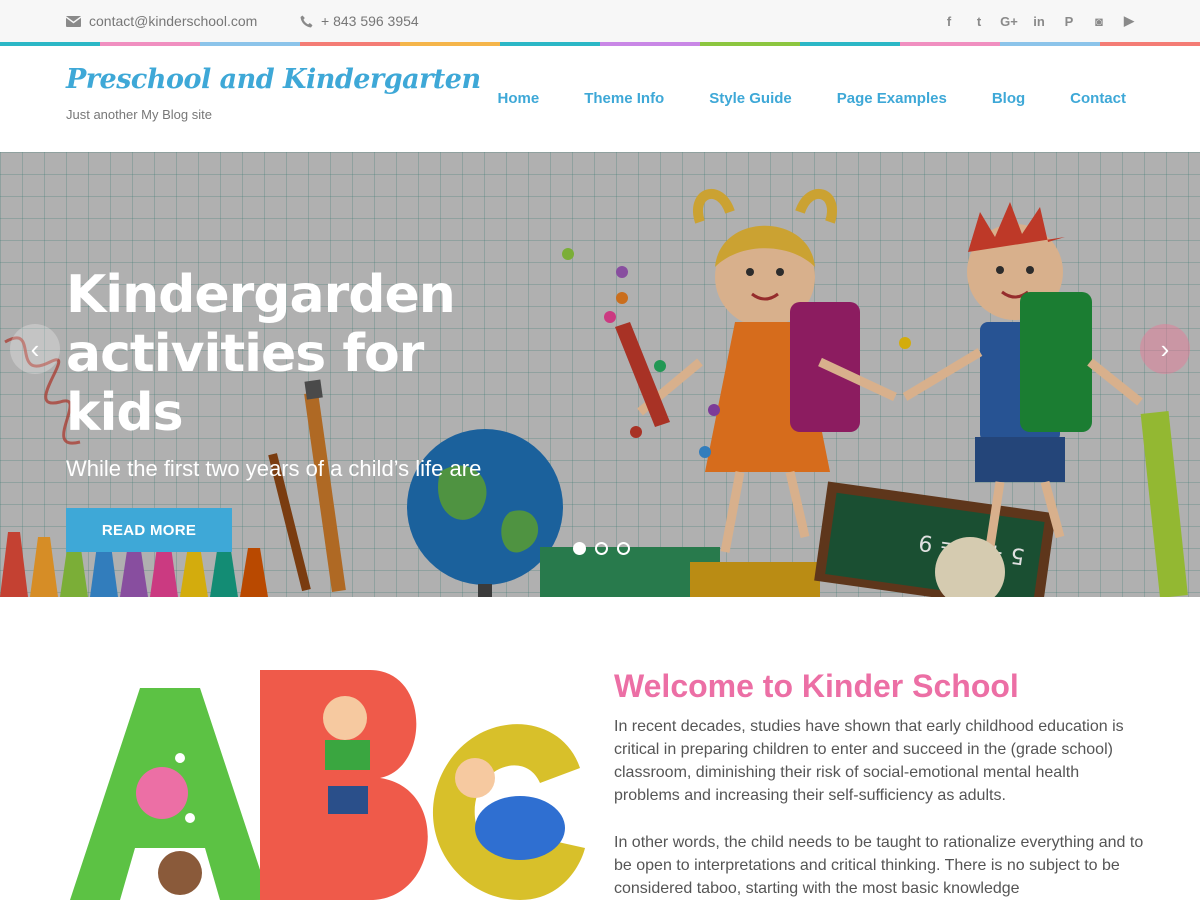 The width and height of the screenshot is (1200, 900). I want to click on pinterest-icon: P, so click(1069, 21).